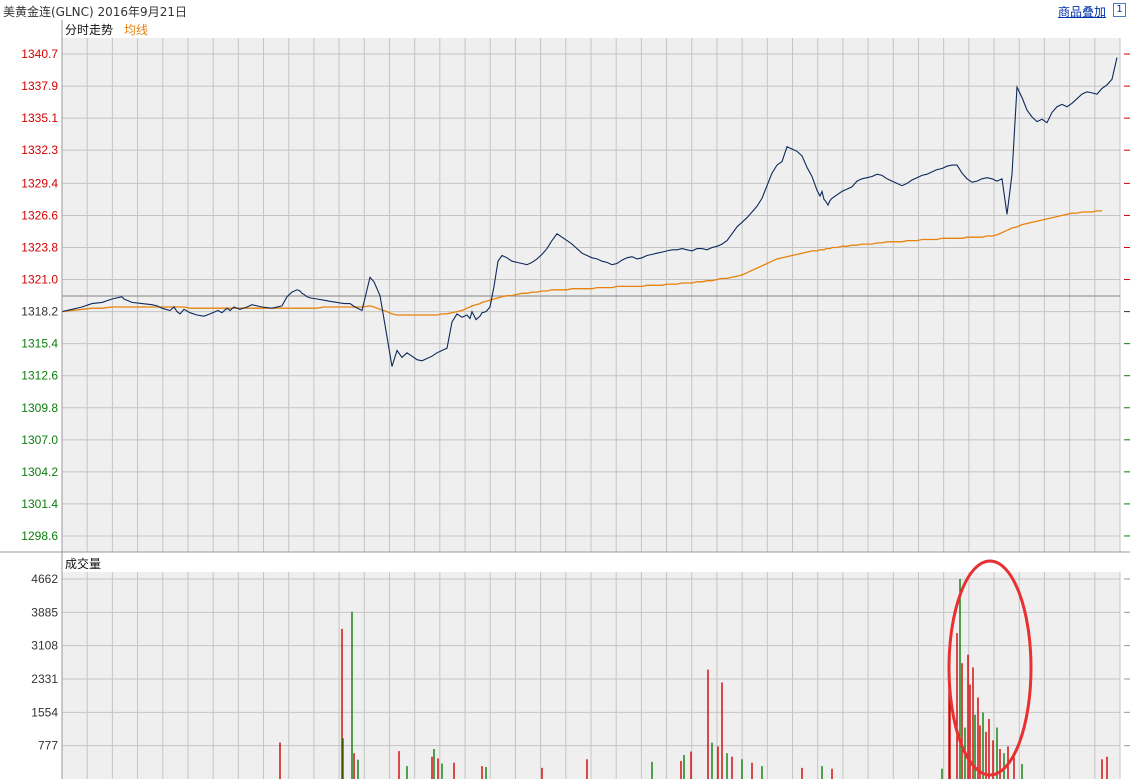  Describe the element at coordinates (39, 312) in the screenshot. I see `price-tick-label: 1318.2` at that location.